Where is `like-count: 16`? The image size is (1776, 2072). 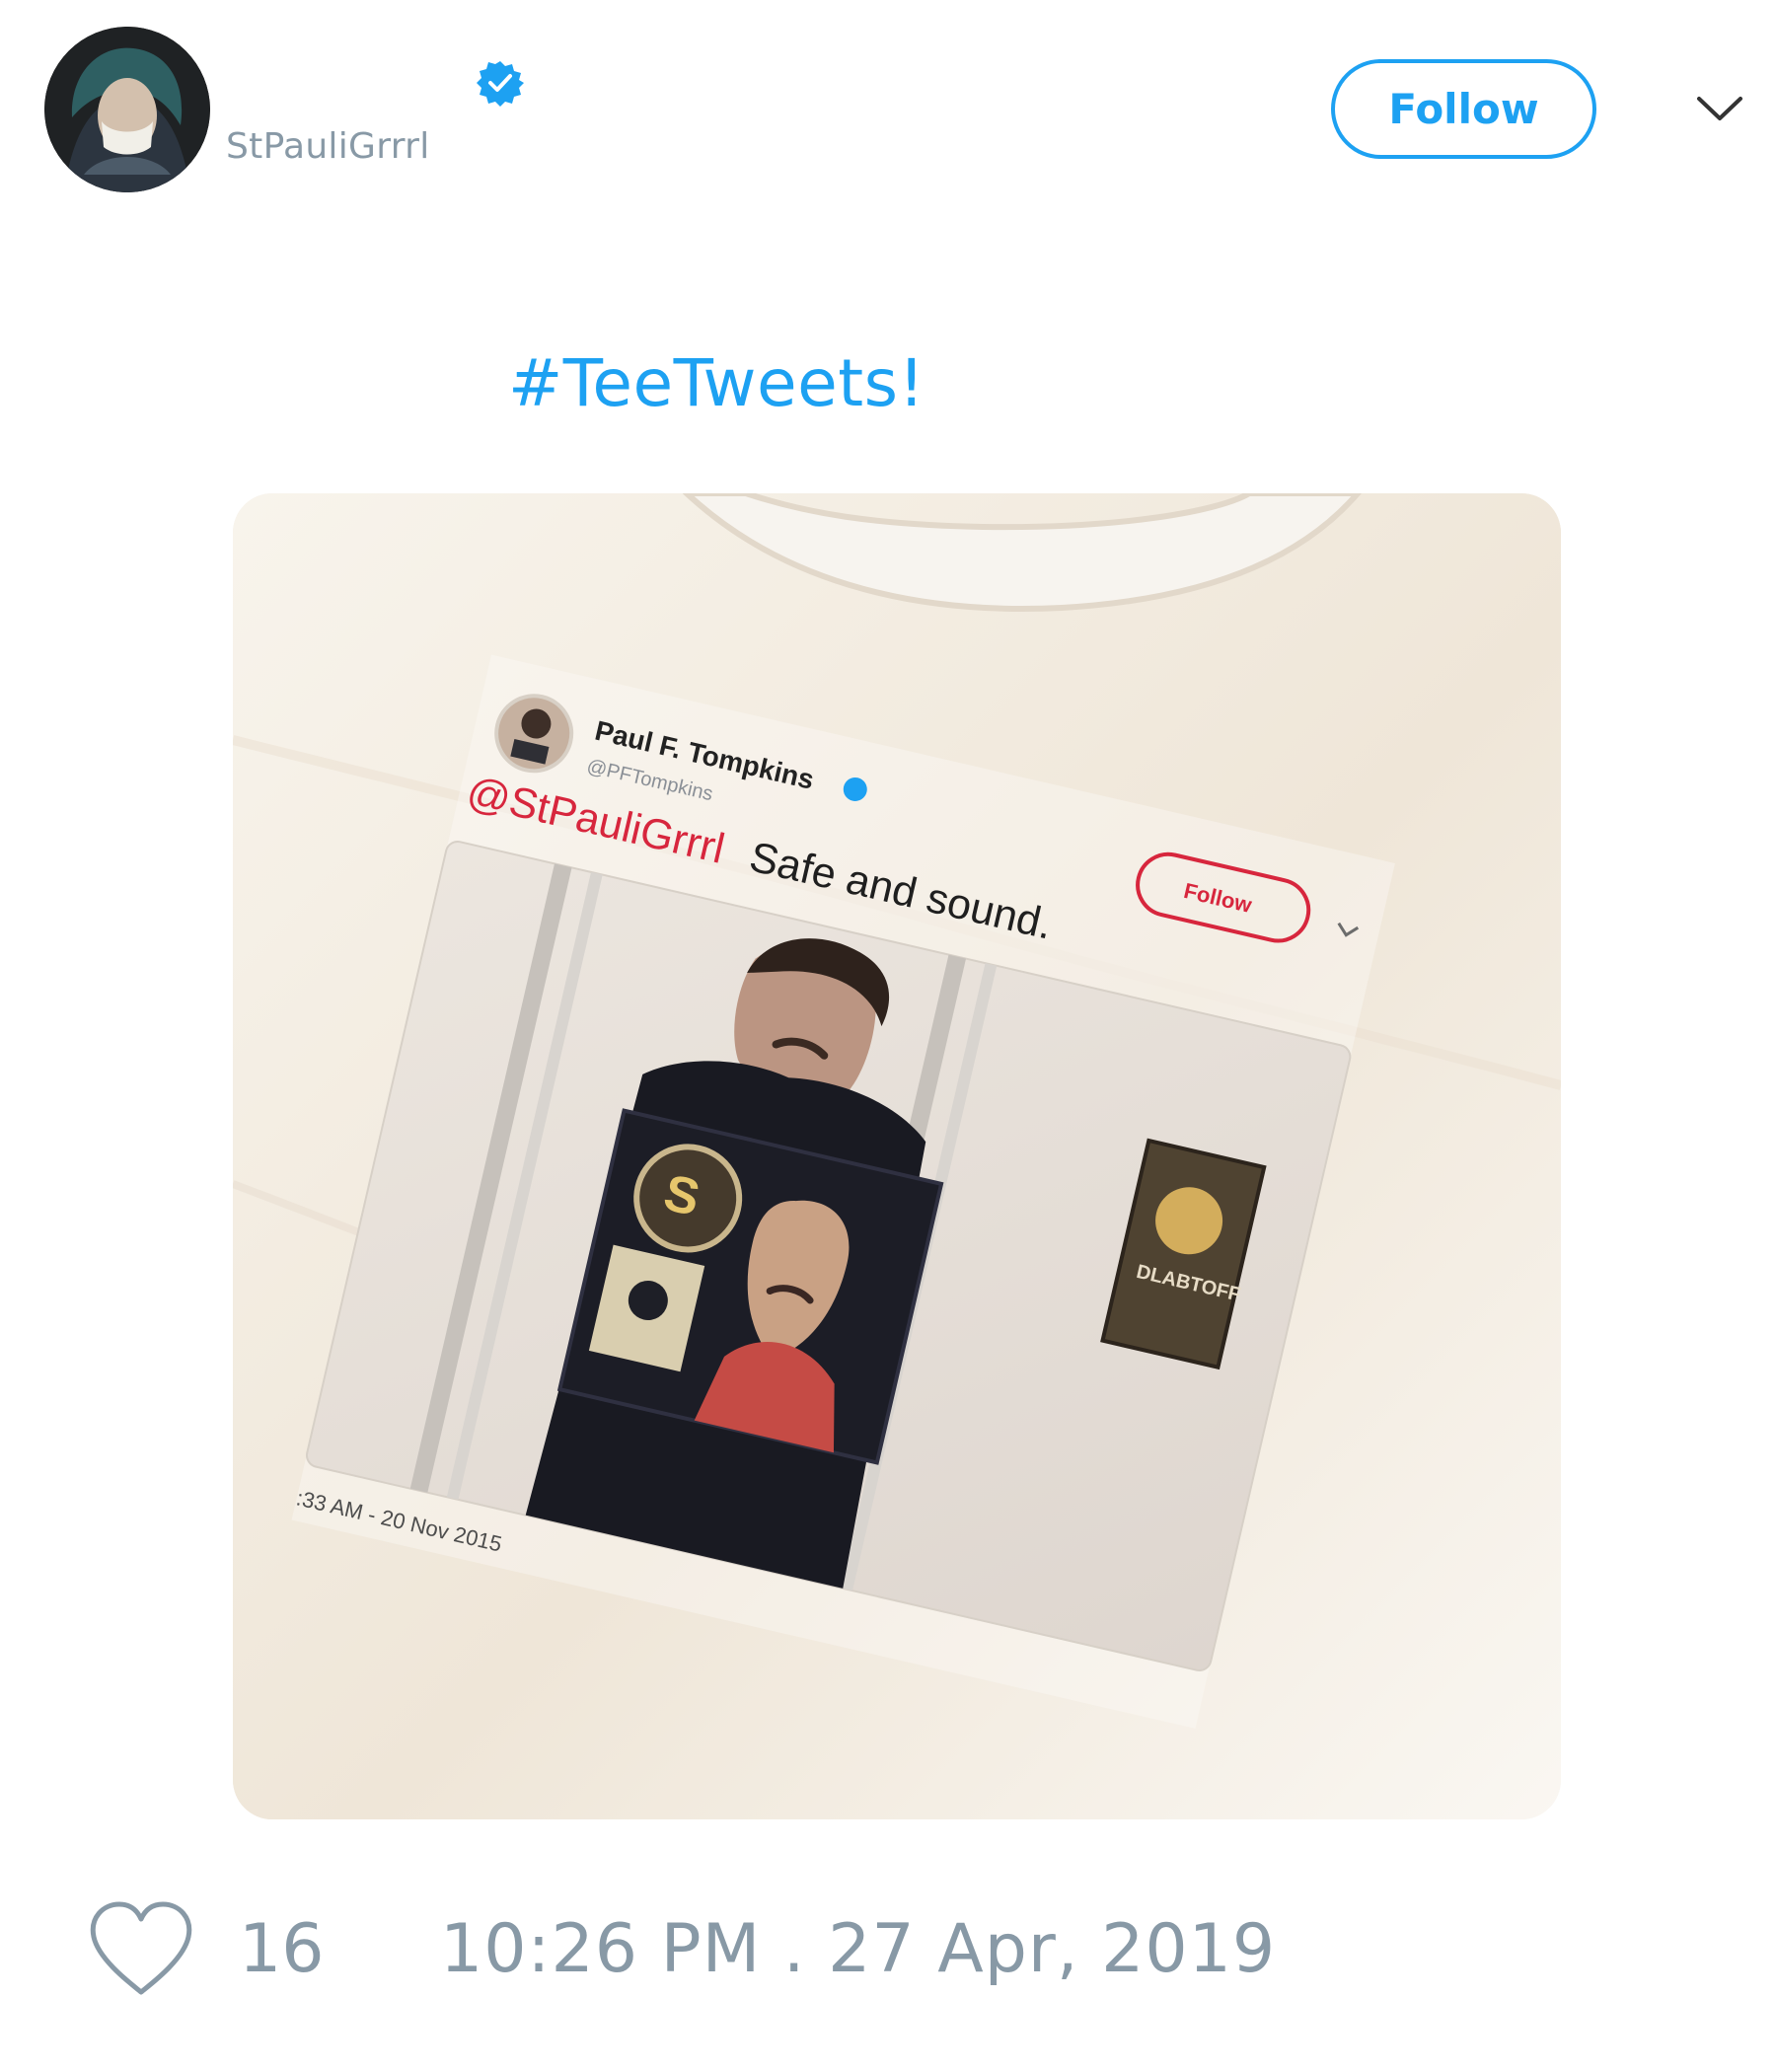
like-count: 16 is located at coordinates (282, 1949).